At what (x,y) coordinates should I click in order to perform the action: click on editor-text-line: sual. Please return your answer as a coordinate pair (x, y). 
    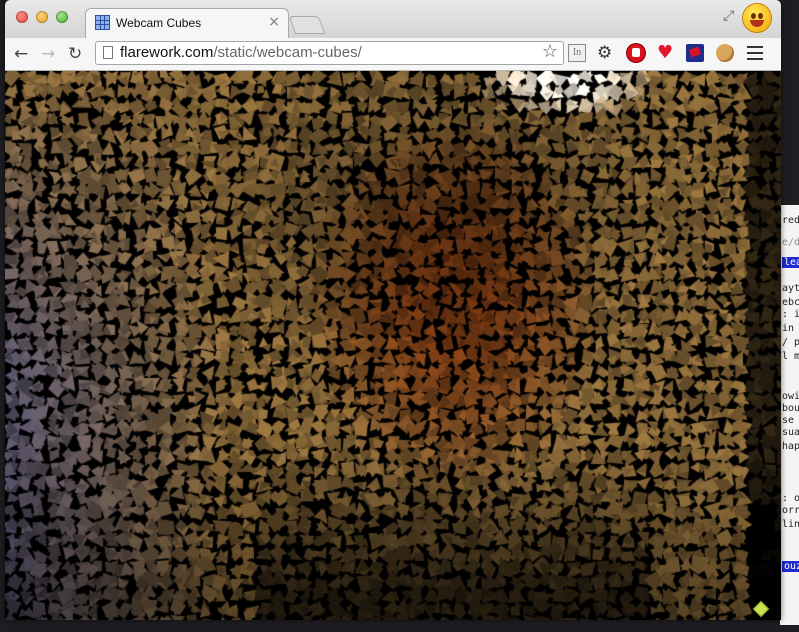
    Looking at the image, I should click on (790, 432).